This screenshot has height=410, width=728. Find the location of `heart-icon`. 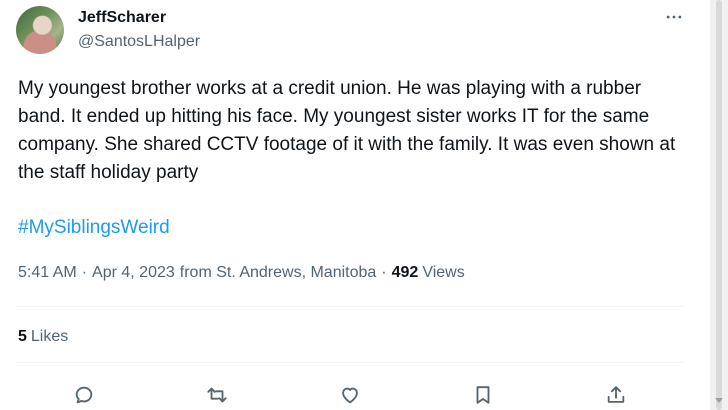

heart-icon is located at coordinates (350, 395).